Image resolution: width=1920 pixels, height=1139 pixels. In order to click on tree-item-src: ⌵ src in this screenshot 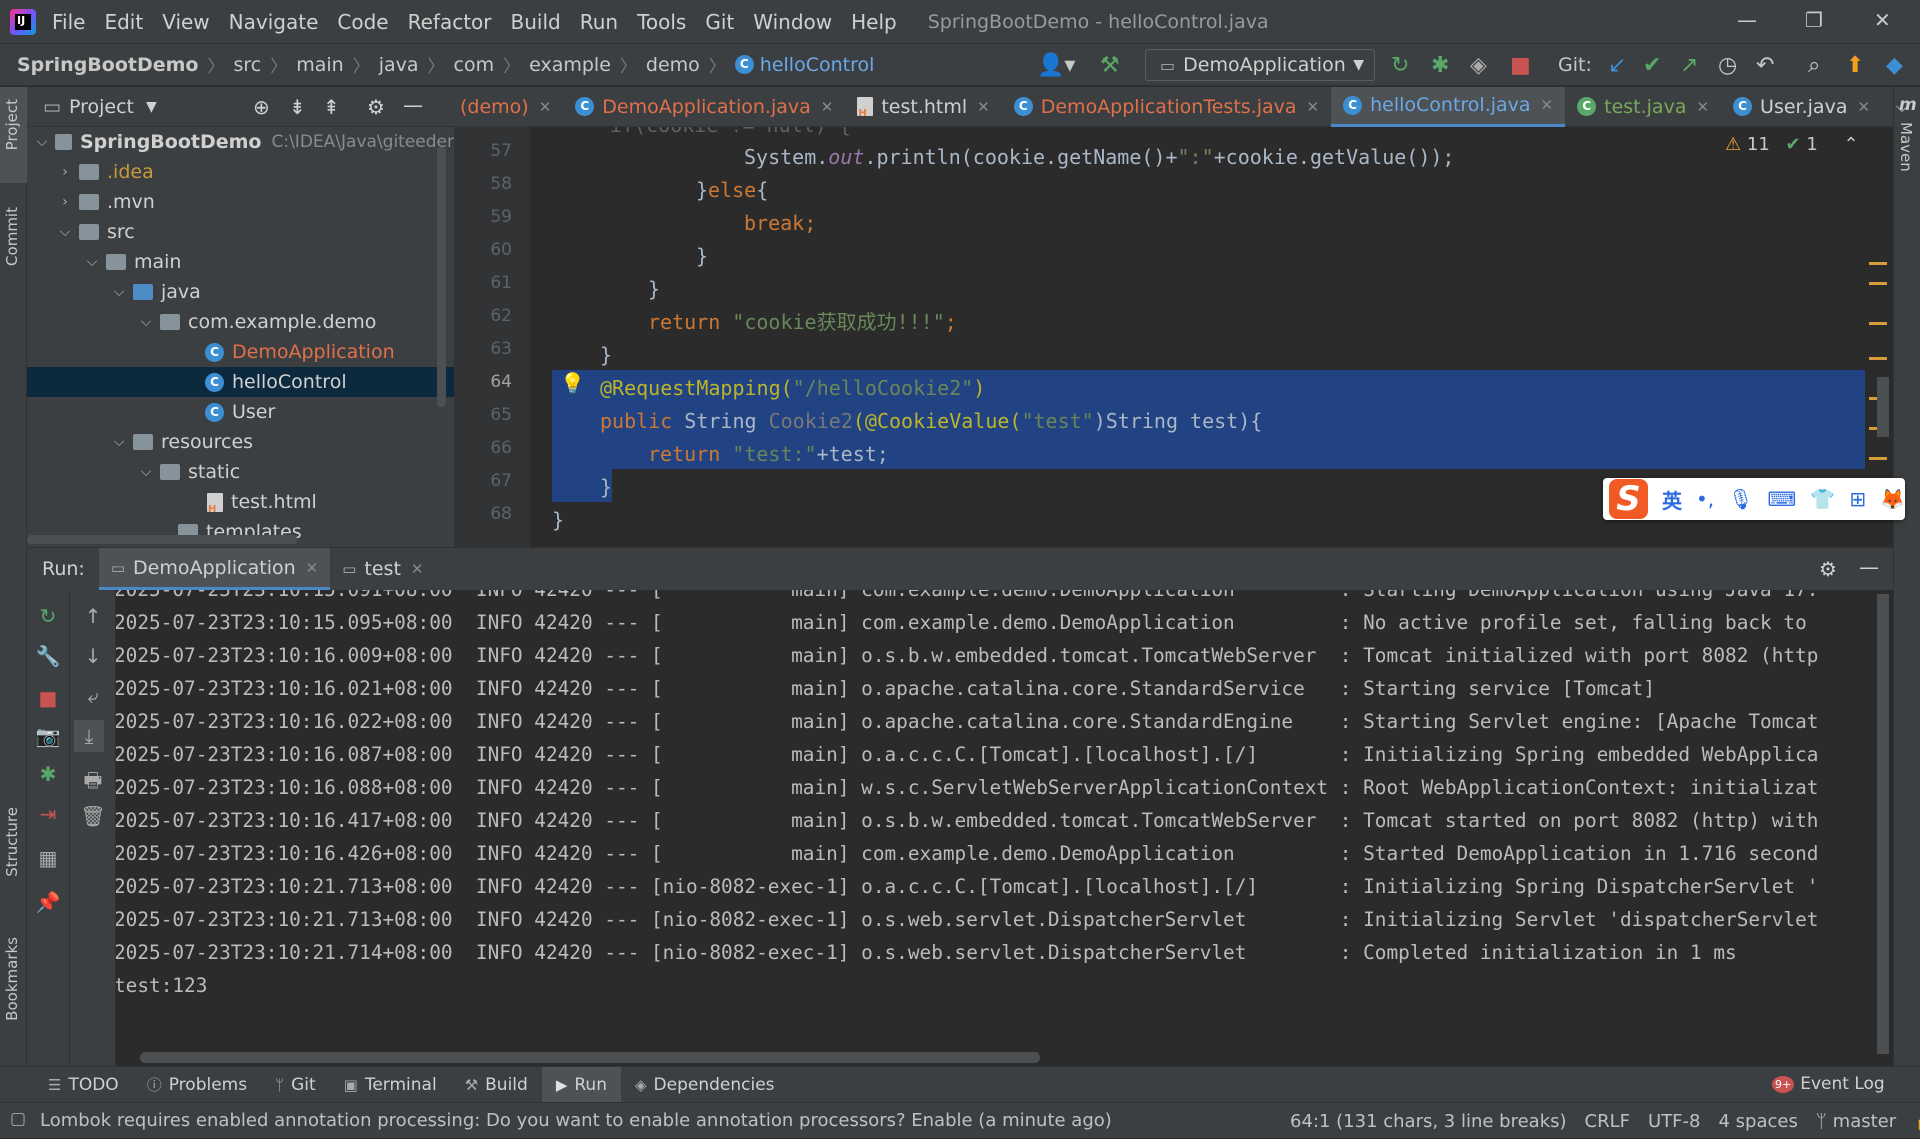, I will do `click(240, 232)`.